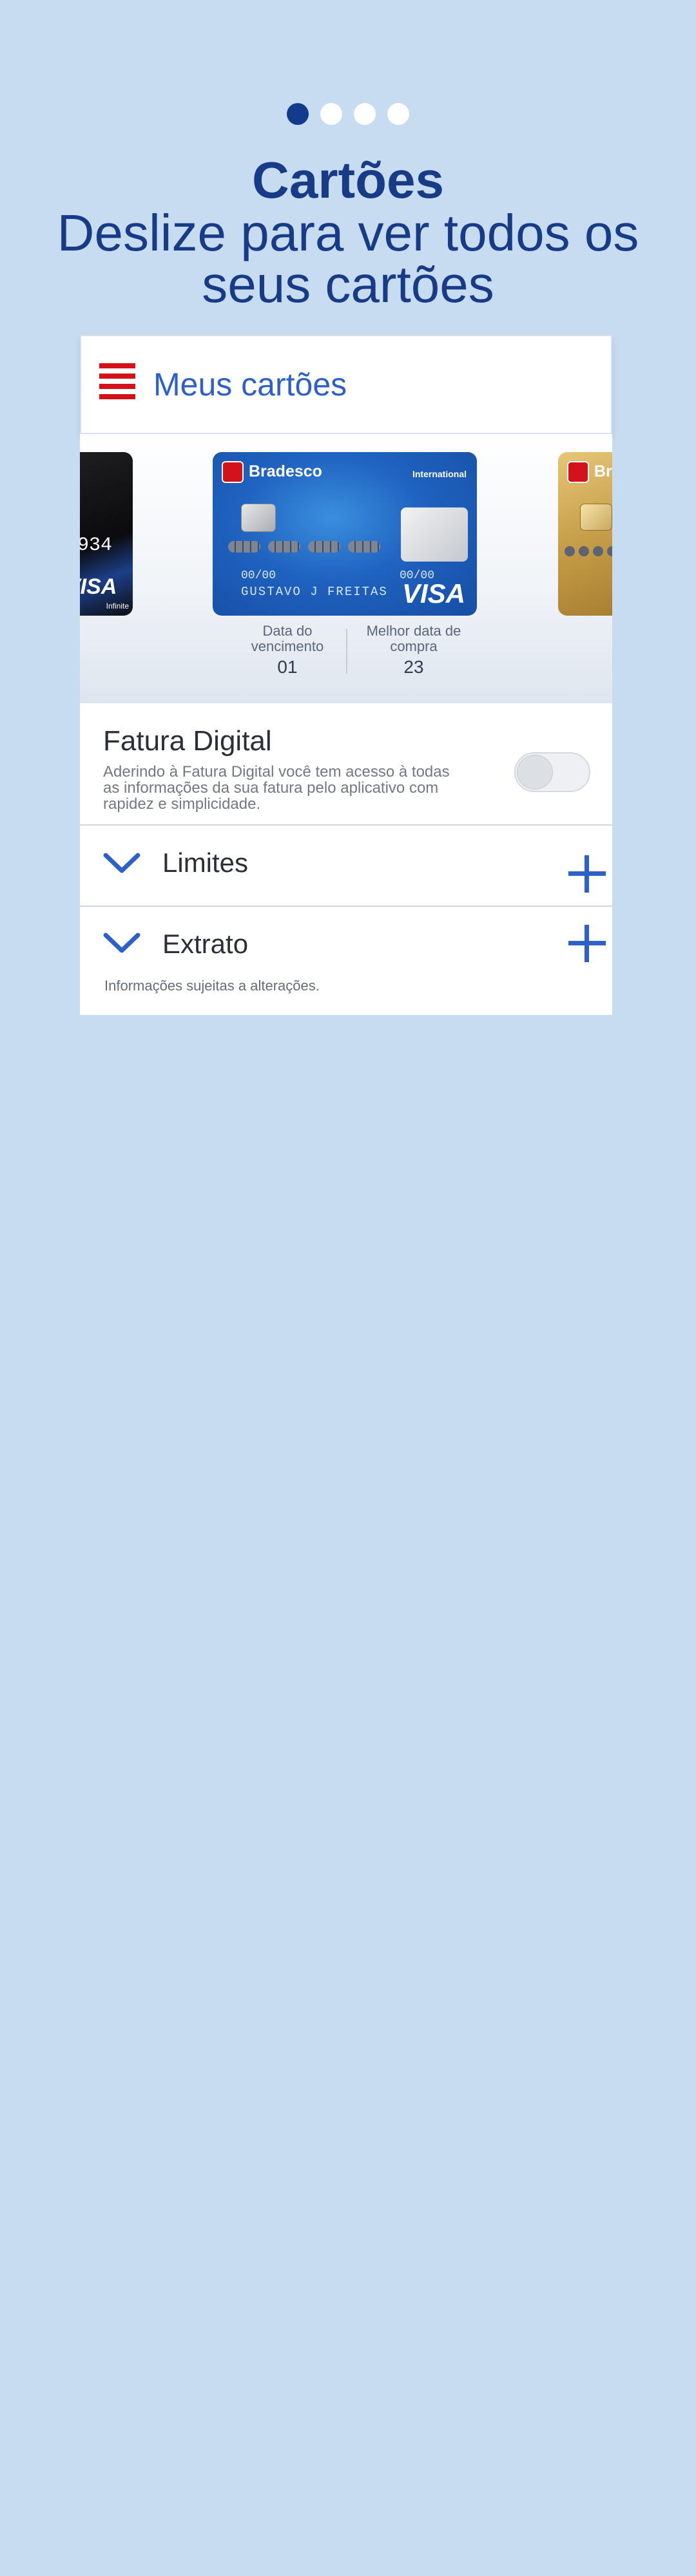  I want to click on hologram-icon, so click(435, 534).